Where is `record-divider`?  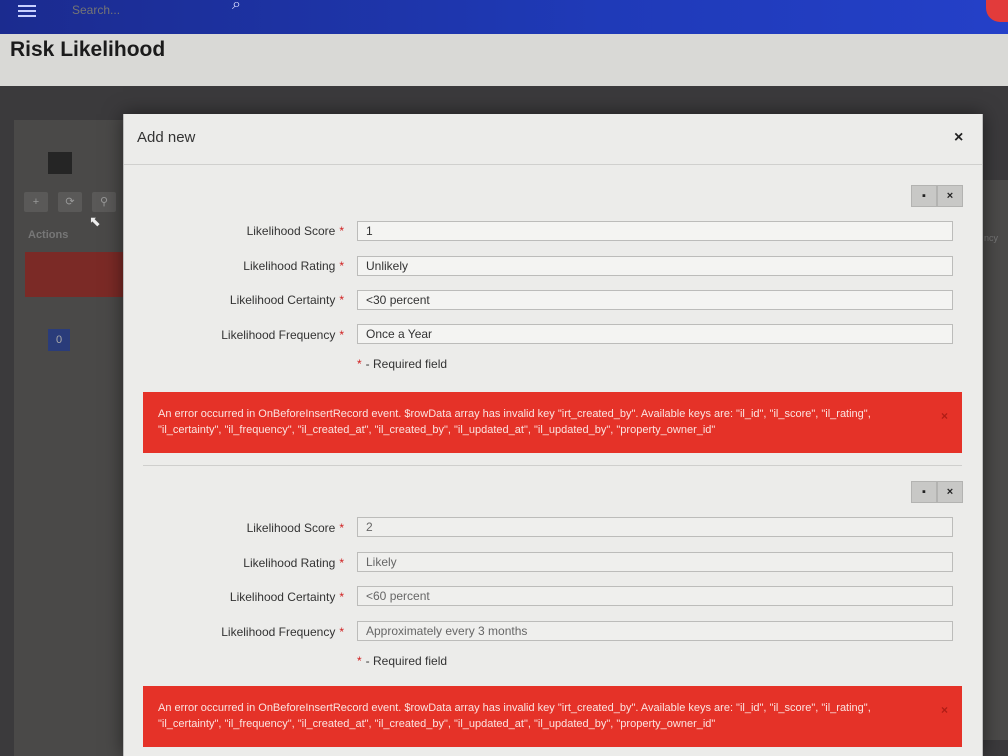 record-divider is located at coordinates (552, 465).